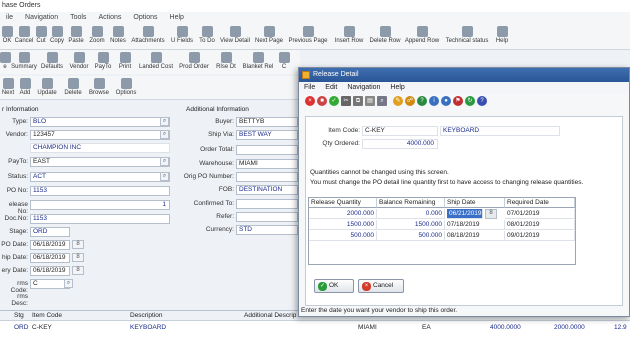 The height and width of the screenshot is (350, 630). What do you see at coordinates (100, 205) in the screenshot?
I see `release-field: 1` at bounding box center [100, 205].